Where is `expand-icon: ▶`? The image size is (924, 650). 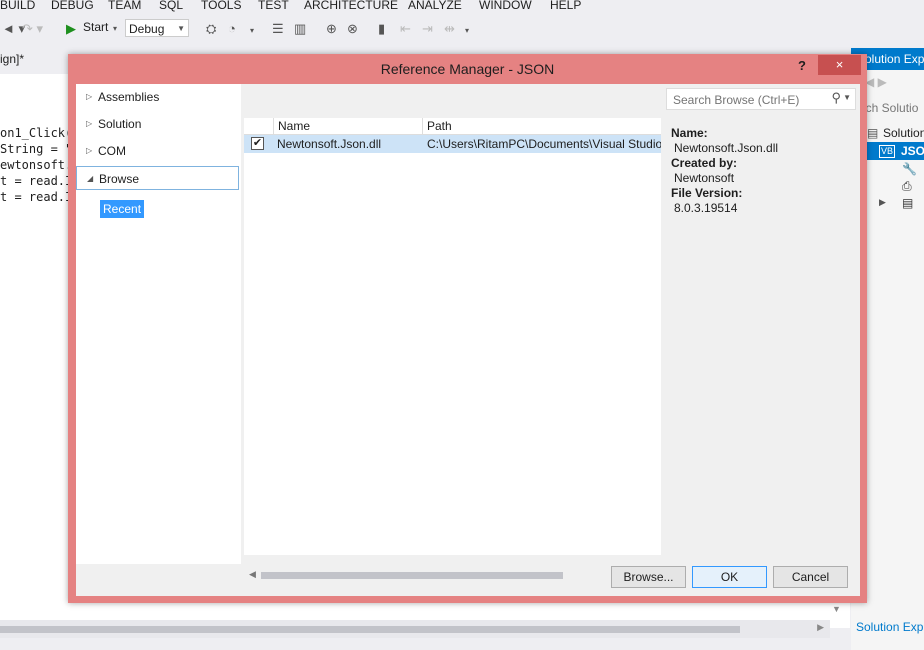 expand-icon: ▶ is located at coordinates (882, 202).